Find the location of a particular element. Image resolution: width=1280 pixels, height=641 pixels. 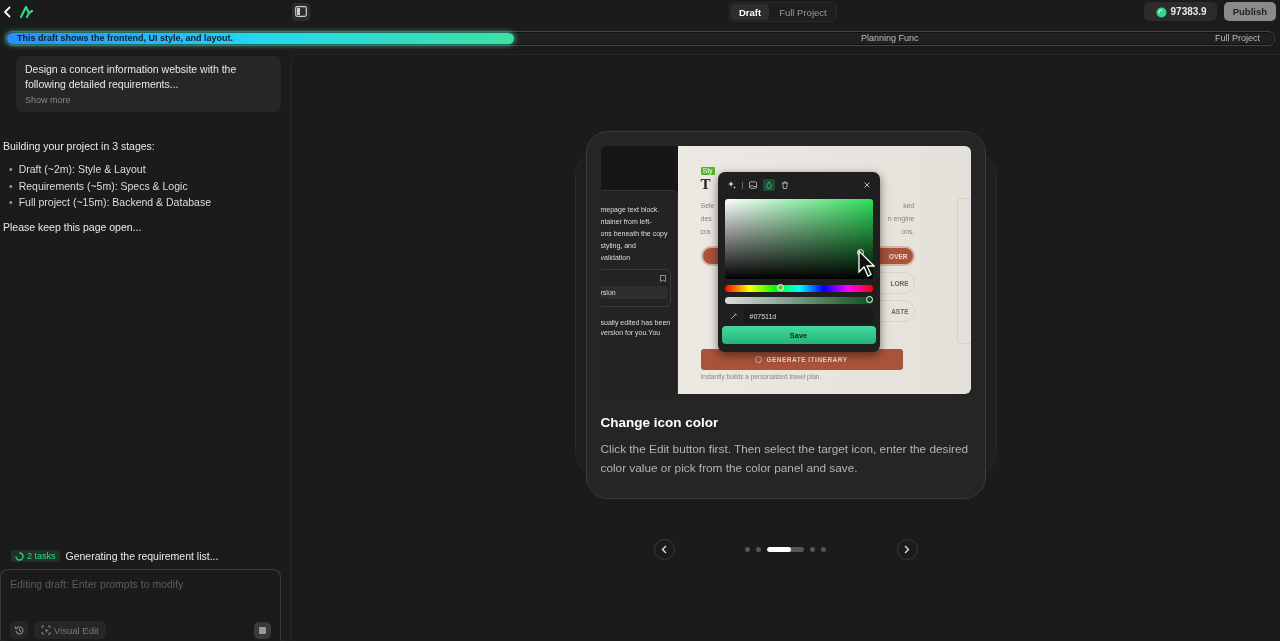

stop-button is located at coordinates (262, 630).